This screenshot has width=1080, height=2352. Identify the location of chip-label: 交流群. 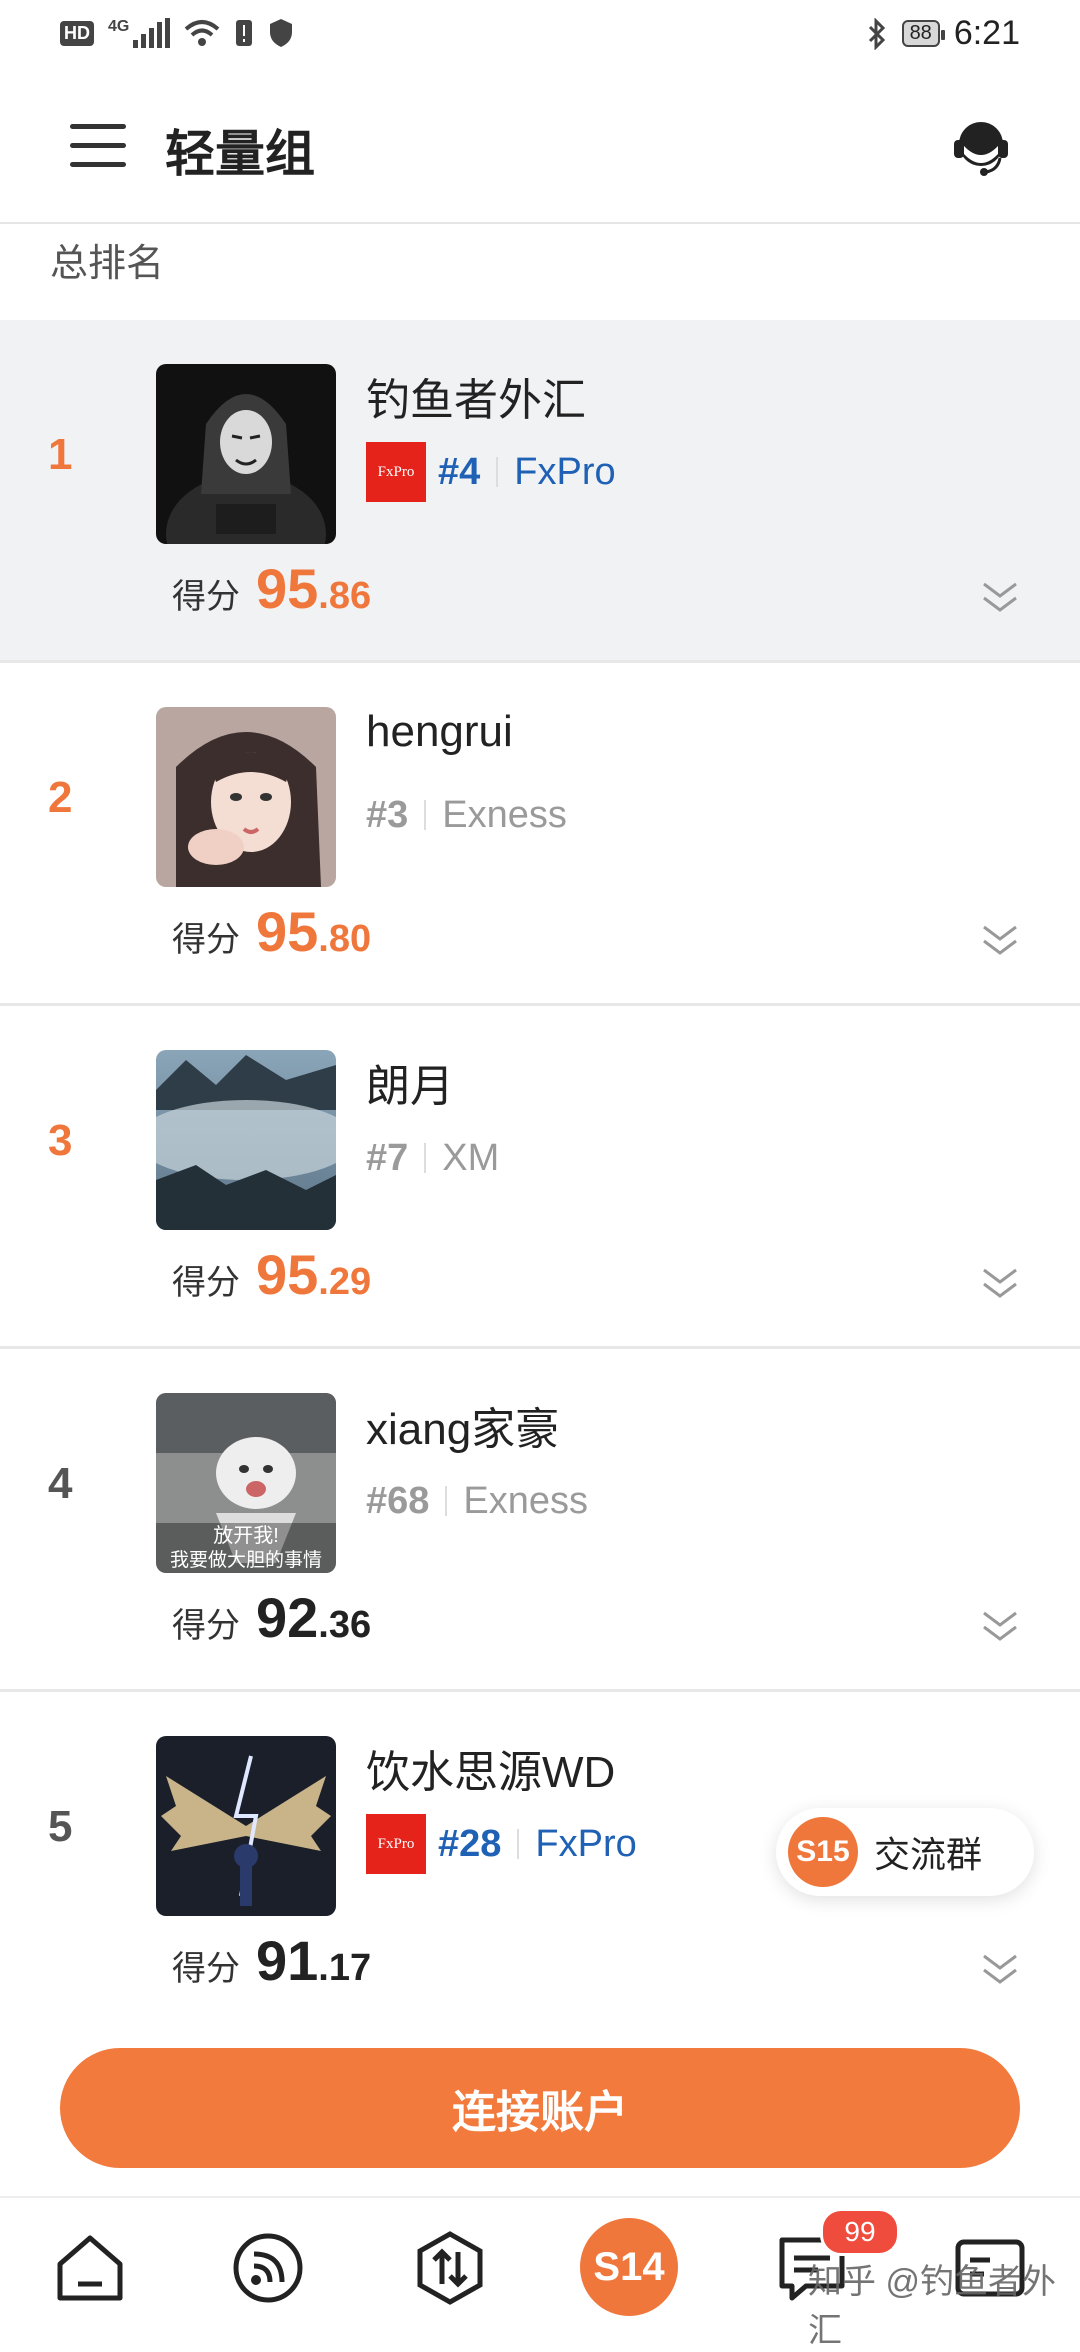
(928, 1854).